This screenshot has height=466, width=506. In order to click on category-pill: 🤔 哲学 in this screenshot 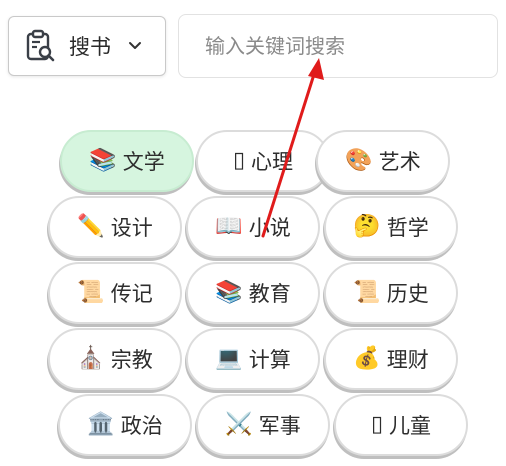, I will do `click(391, 227)`.